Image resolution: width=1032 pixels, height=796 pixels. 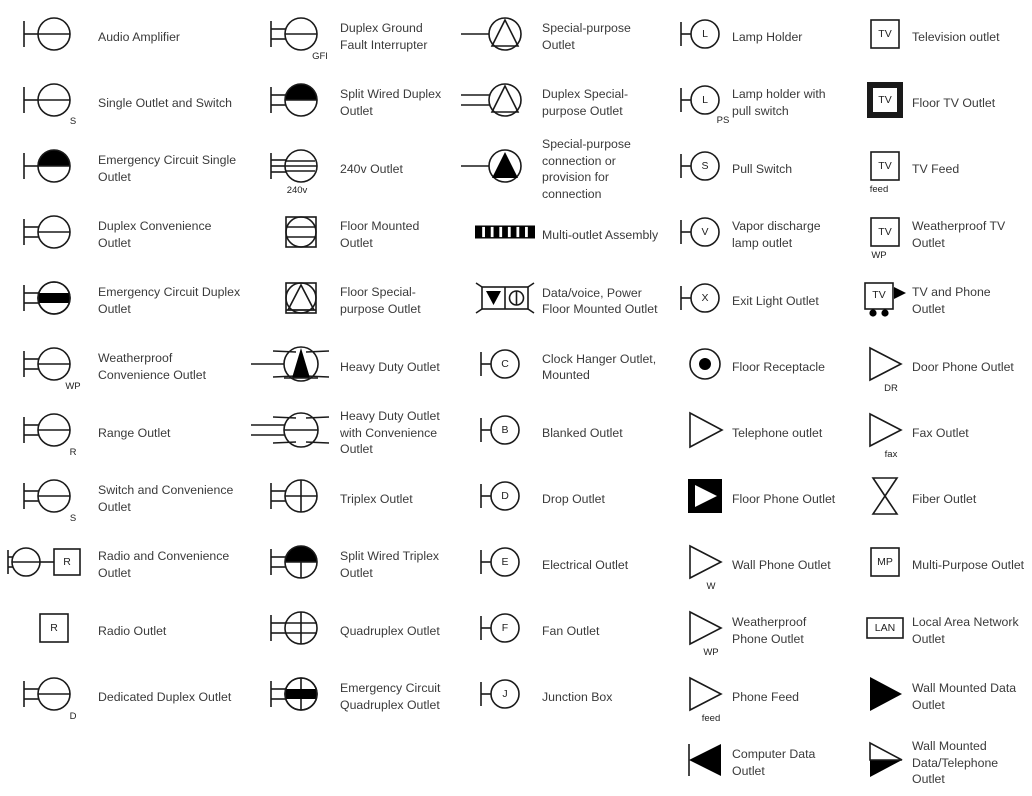 I want to click on symbol-entry: TV Floor TV Outlet, so click(x=940, y=103).